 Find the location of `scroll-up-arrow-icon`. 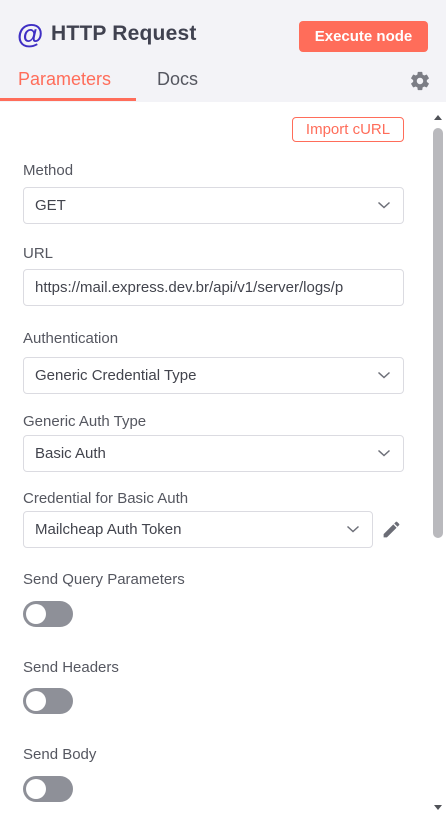

scroll-up-arrow-icon is located at coordinates (438, 117).